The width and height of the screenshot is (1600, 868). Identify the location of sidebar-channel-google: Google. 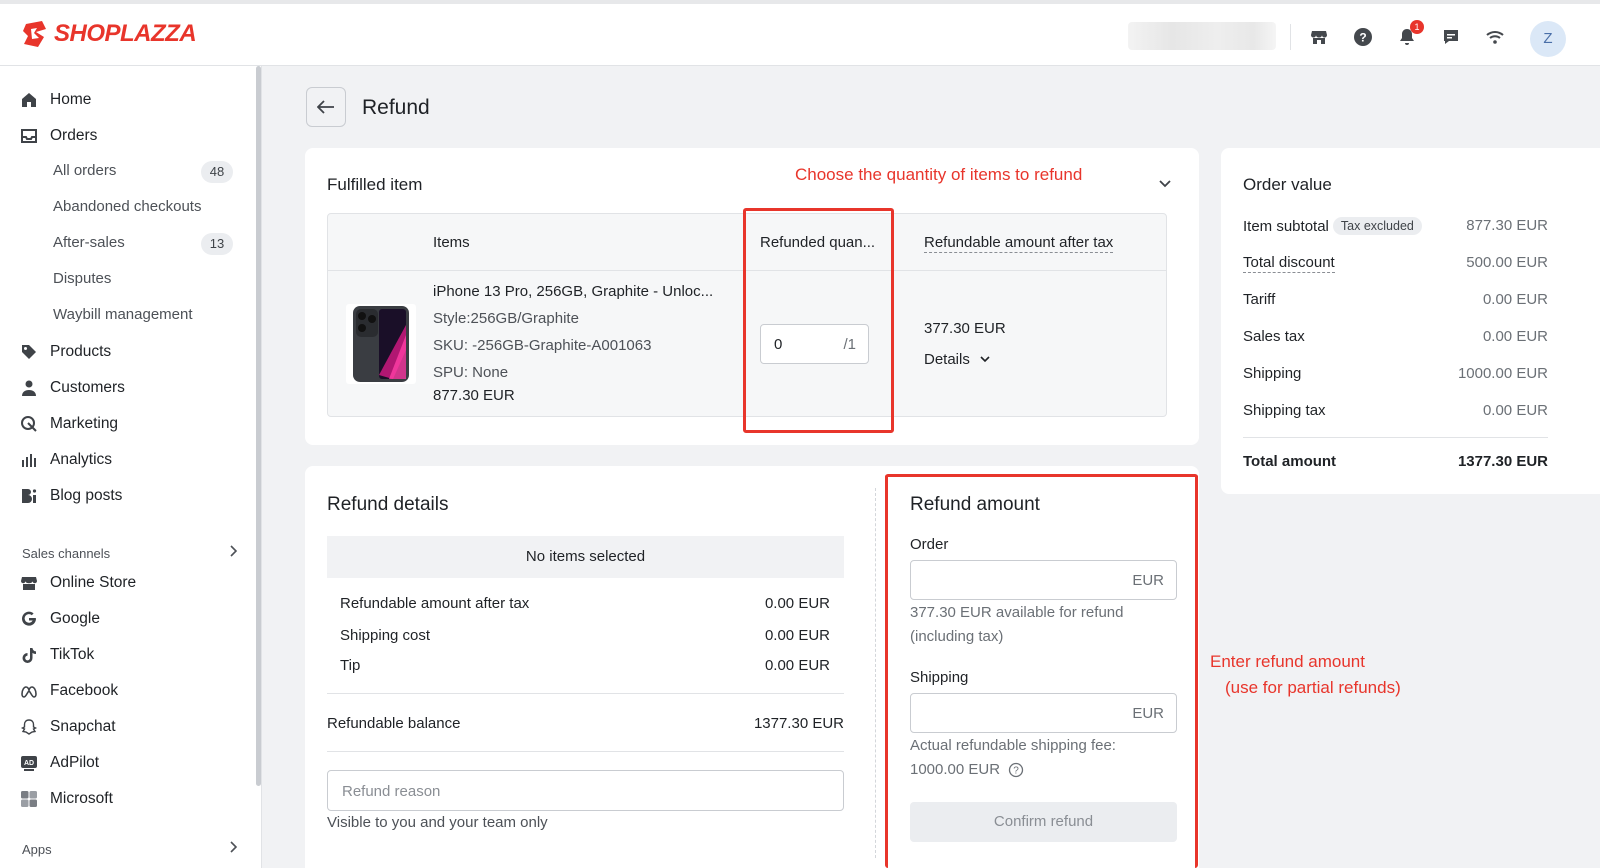
(60, 619).